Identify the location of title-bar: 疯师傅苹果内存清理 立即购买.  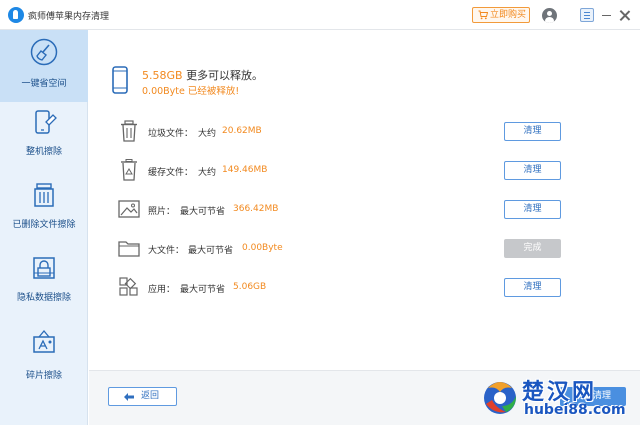
(320, 15).